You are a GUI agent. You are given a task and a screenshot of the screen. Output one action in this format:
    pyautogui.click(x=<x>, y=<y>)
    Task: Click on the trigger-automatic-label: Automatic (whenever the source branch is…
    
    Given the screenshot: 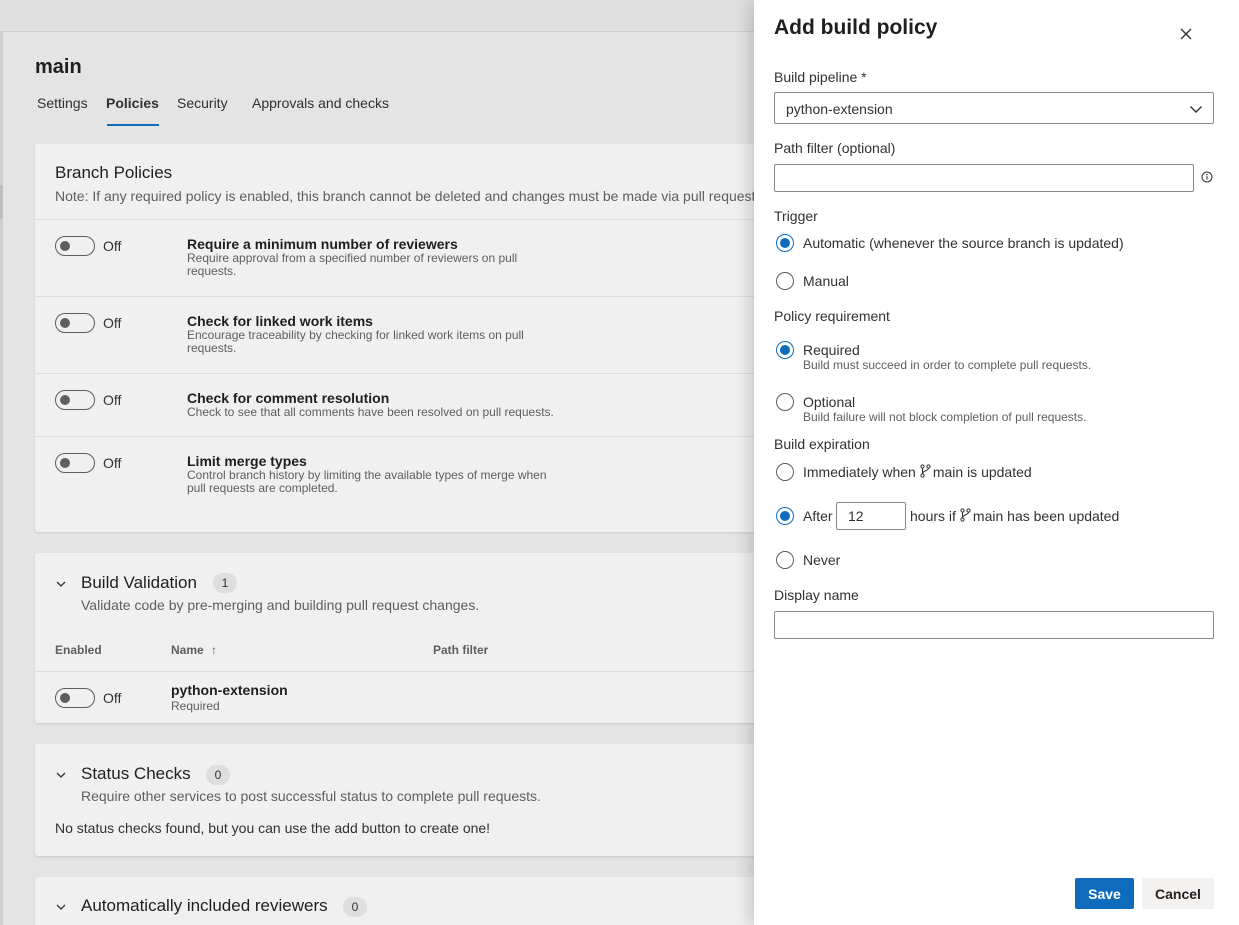 What is the action you would take?
    pyautogui.click(x=963, y=243)
    